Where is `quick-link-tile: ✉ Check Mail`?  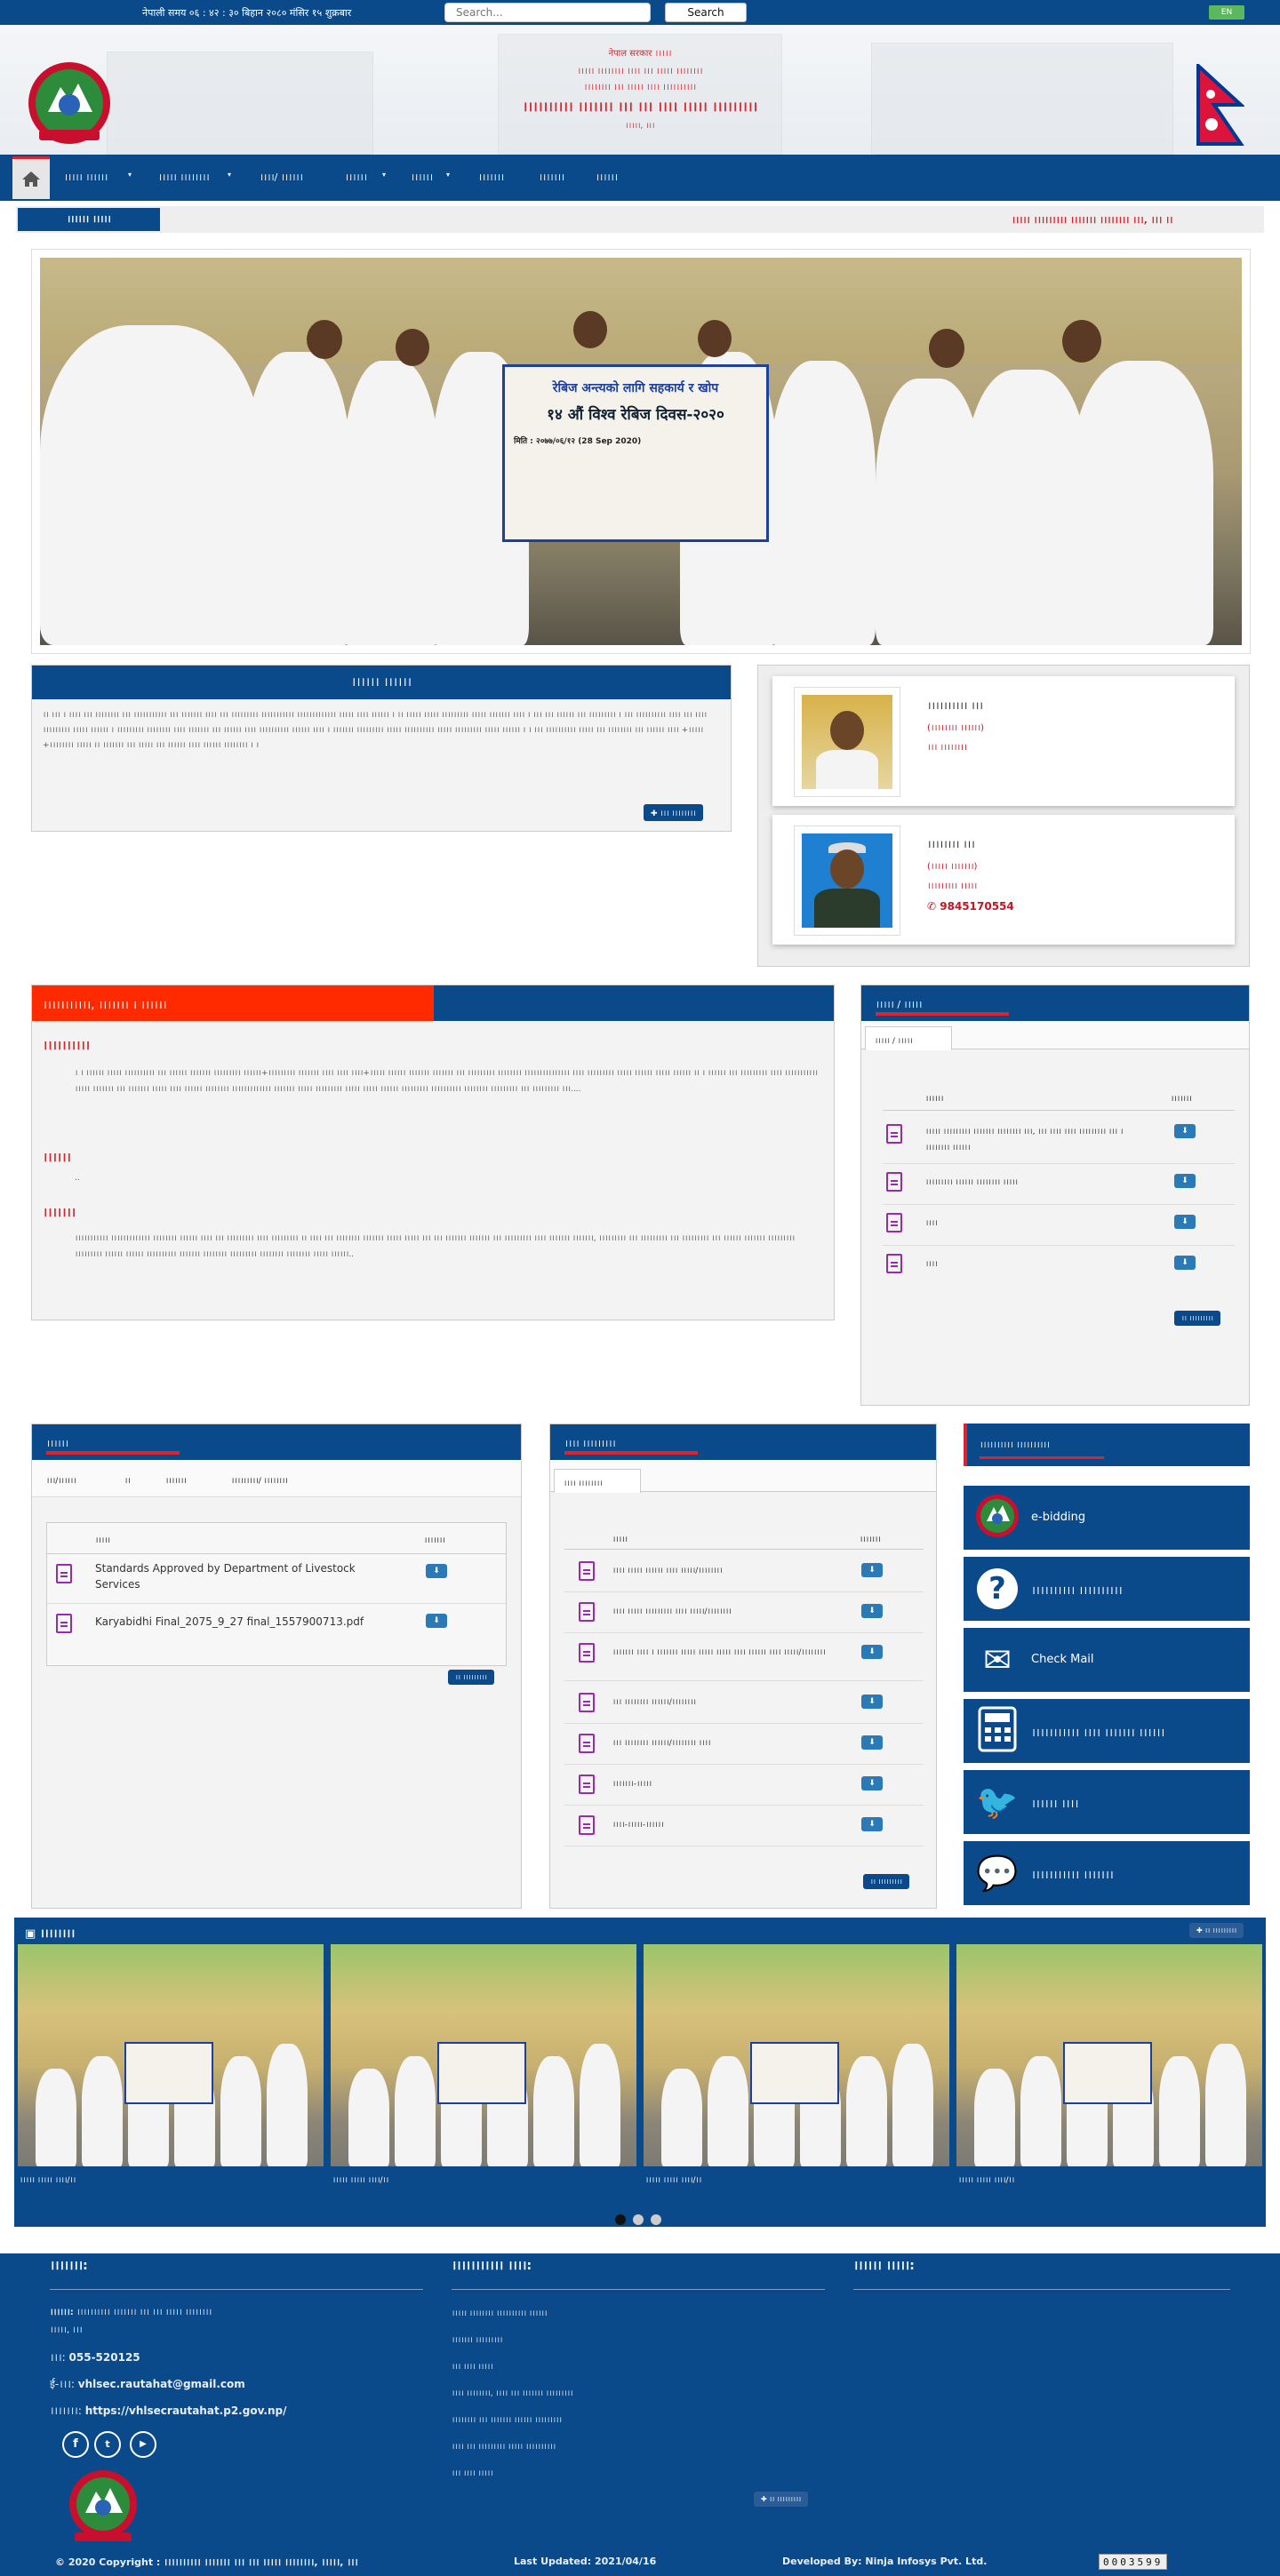
quick-link-tile: ✉ Check Mail is located at coordinates (1107, 1660).